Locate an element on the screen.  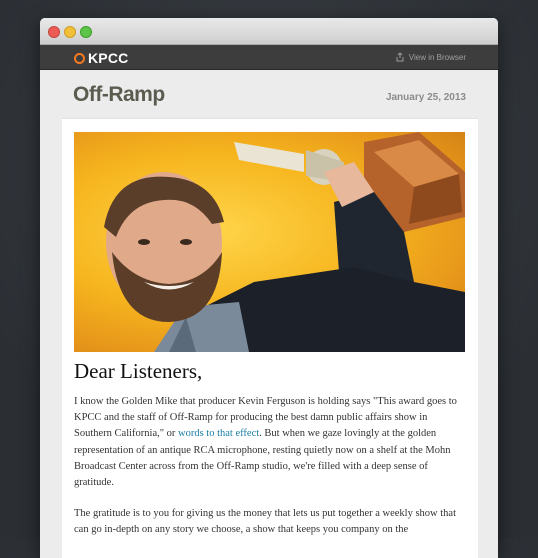
kpcc-header-bar: KPCC View in Browser is located at coordinates (269, 57).